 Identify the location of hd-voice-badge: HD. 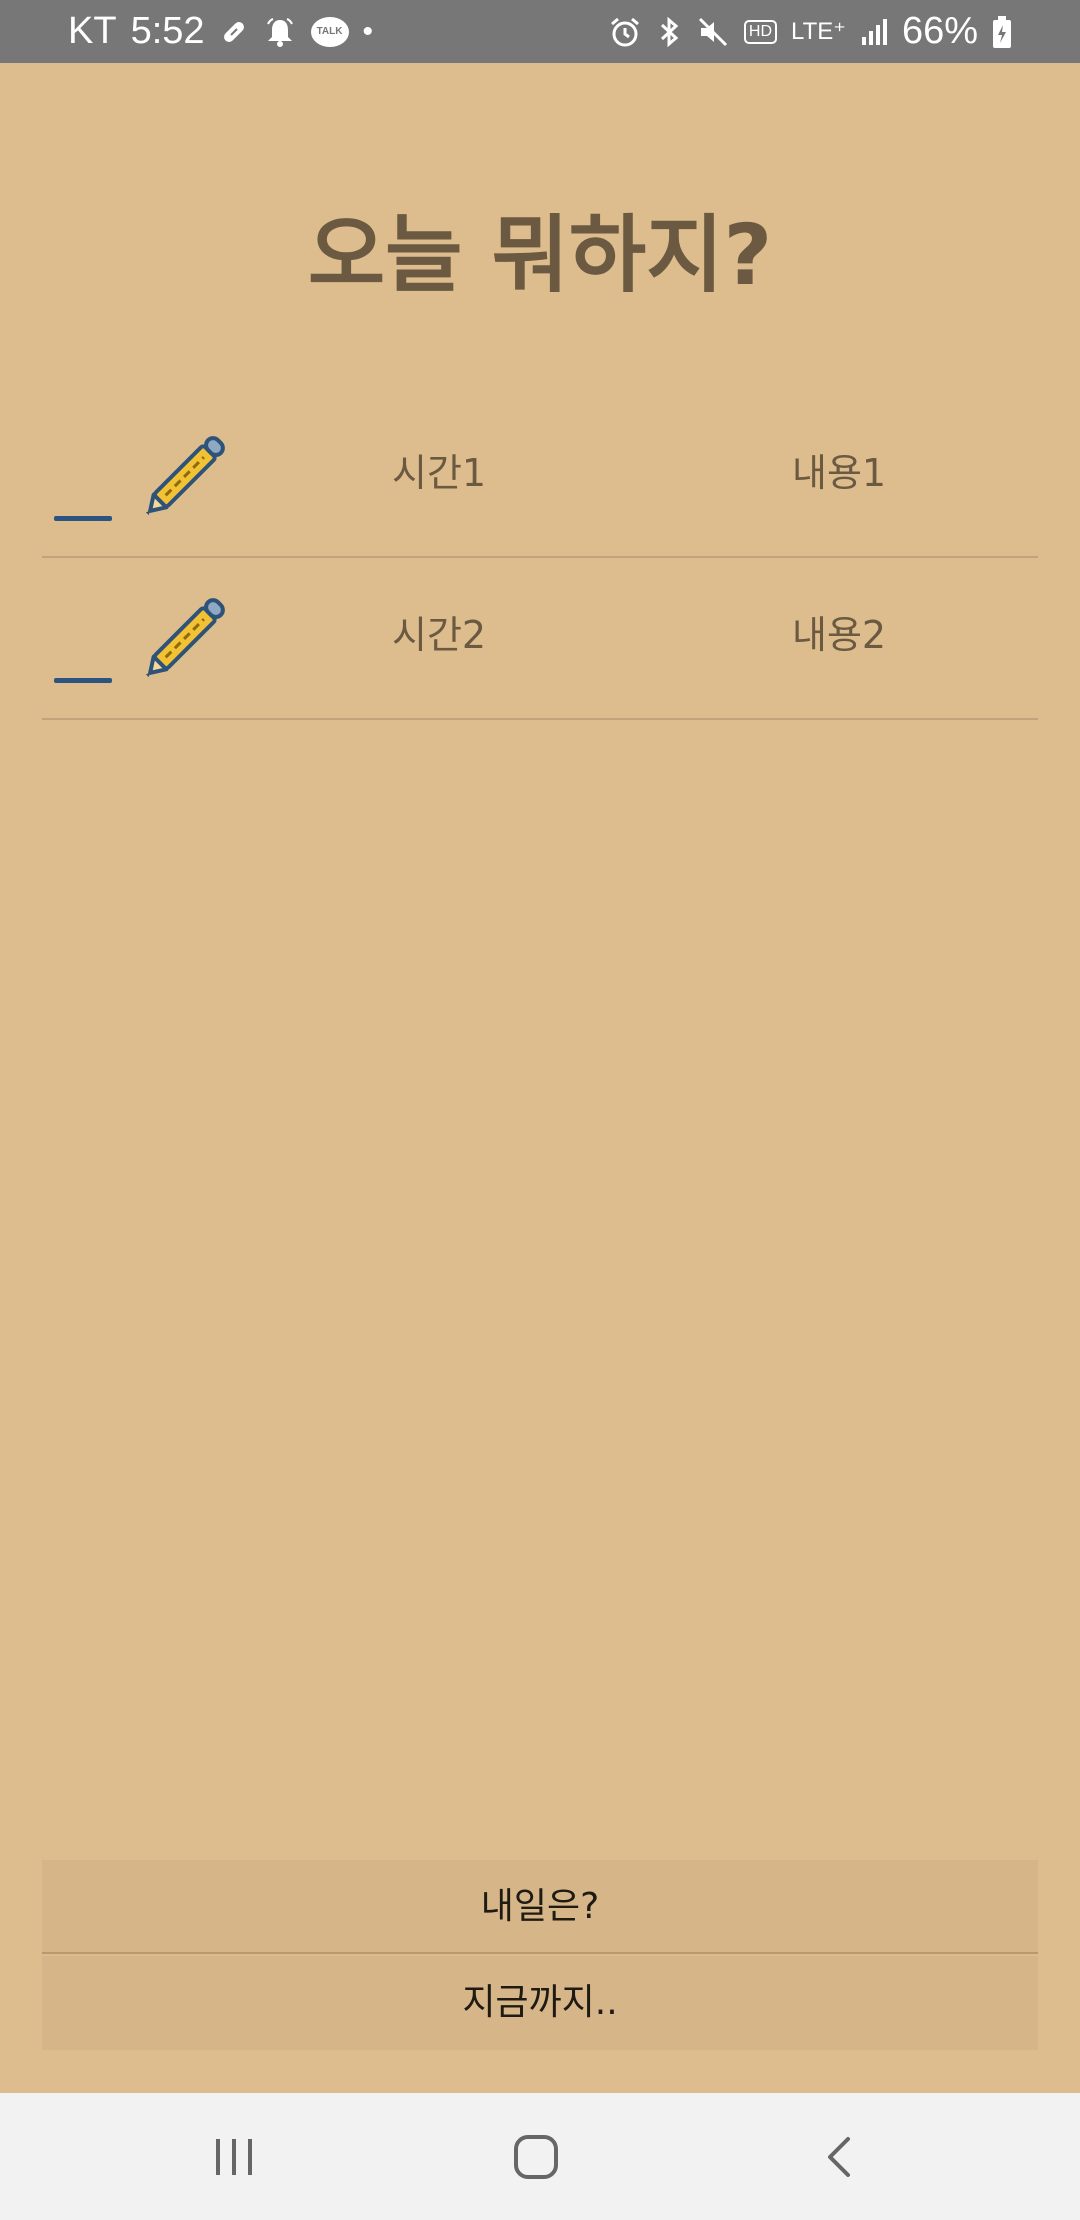
(760, 31).